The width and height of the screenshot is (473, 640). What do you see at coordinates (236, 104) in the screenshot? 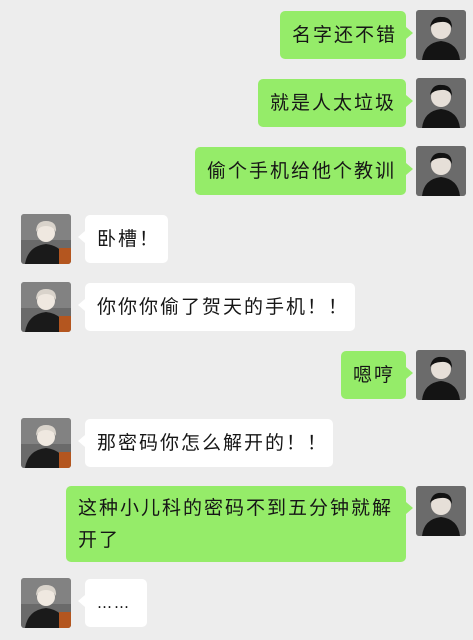
I see `chat-message-sent: 就是人太垃圾` at bounding box center [236, 104].